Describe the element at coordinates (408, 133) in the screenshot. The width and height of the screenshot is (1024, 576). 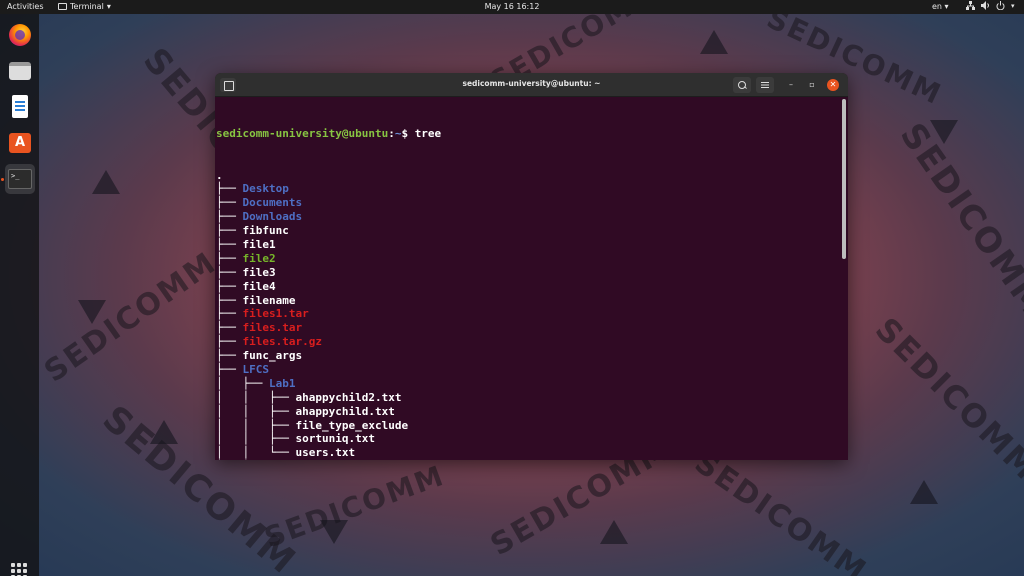
I see `prompt-dollar: $` at that location.